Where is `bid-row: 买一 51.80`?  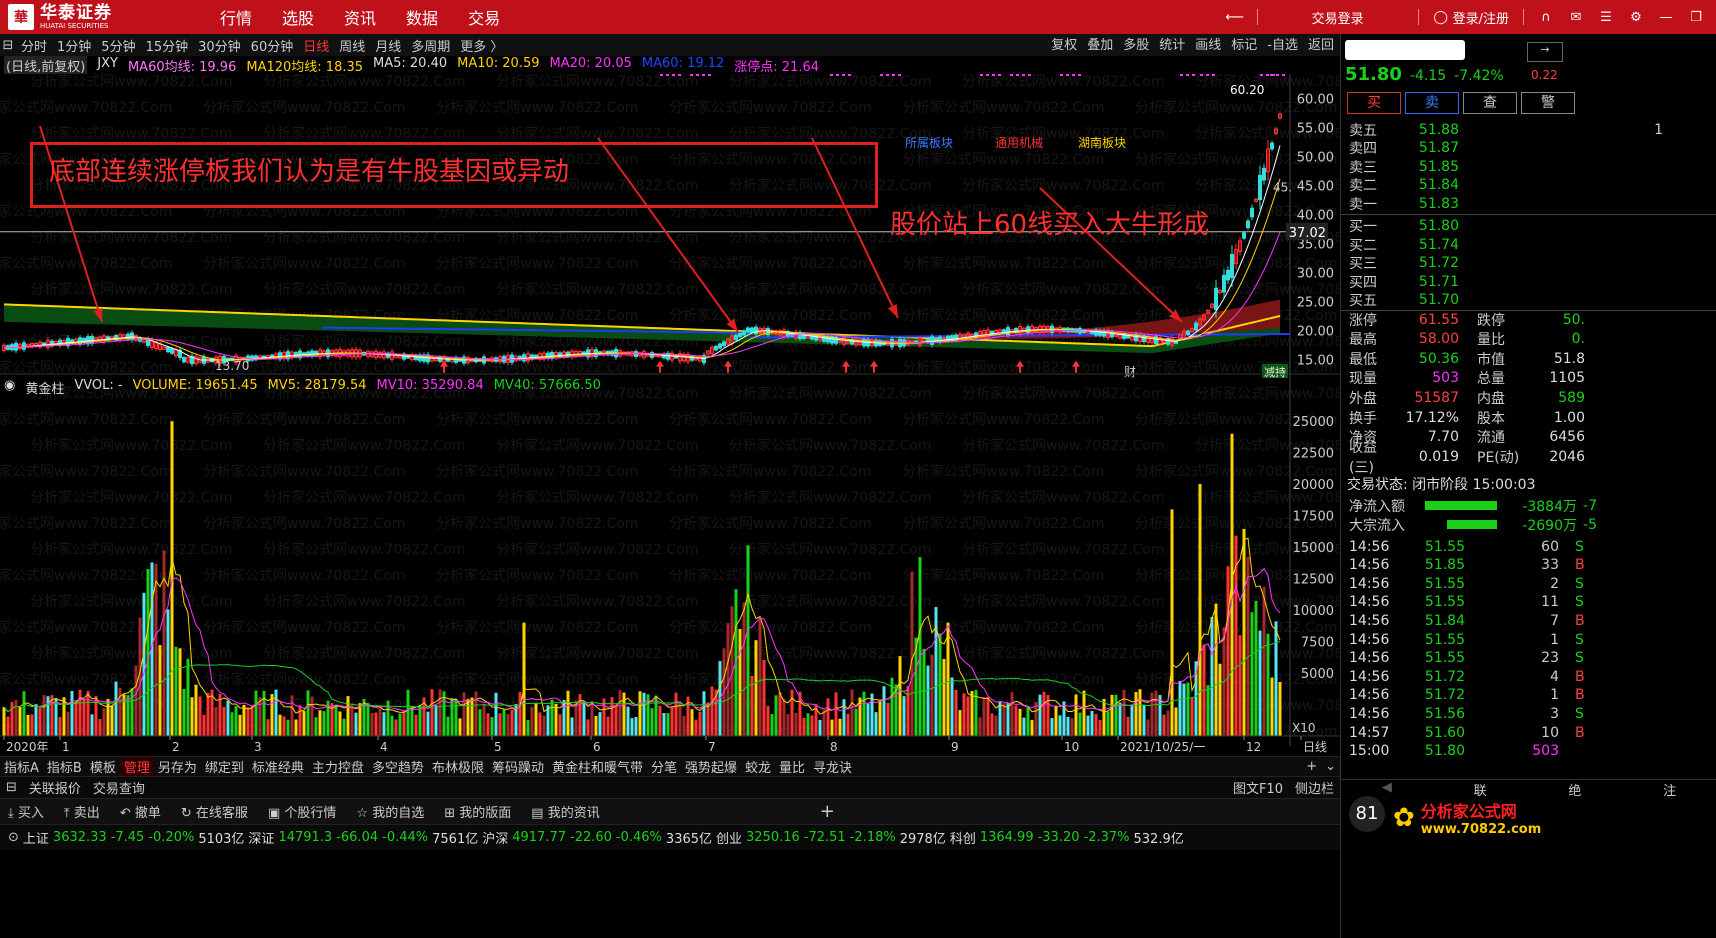
bid-row: 买一 51.80 is located at coordinates (1528, 226).